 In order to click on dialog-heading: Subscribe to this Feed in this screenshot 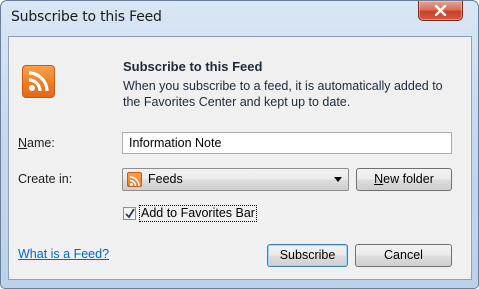, I will do `click(193, 66)`.